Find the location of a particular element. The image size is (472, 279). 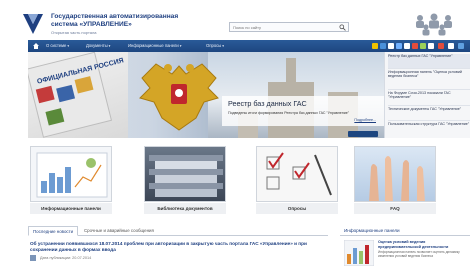

tile-caption: Библиотека документов is located at coordinates (185, 208).